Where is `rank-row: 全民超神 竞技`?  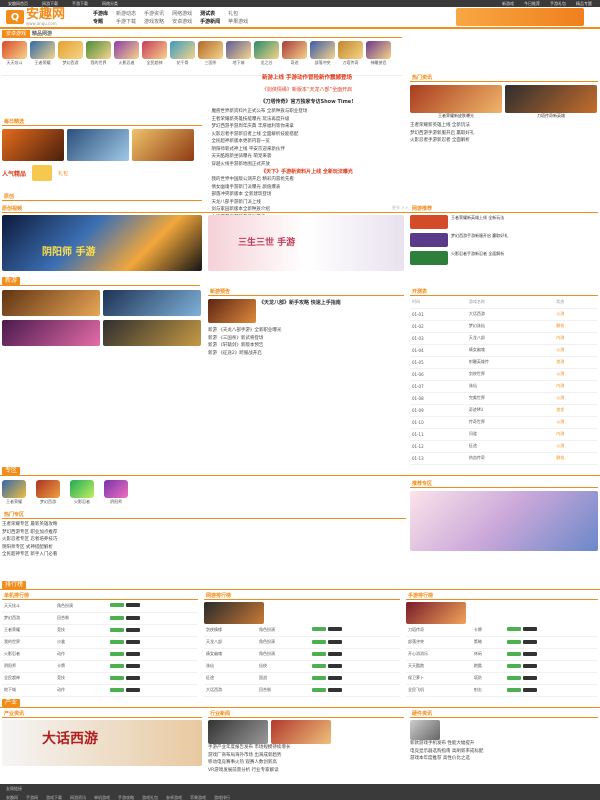
rank-row: 全民超神 竞技 is located at coordinates (100, 678).